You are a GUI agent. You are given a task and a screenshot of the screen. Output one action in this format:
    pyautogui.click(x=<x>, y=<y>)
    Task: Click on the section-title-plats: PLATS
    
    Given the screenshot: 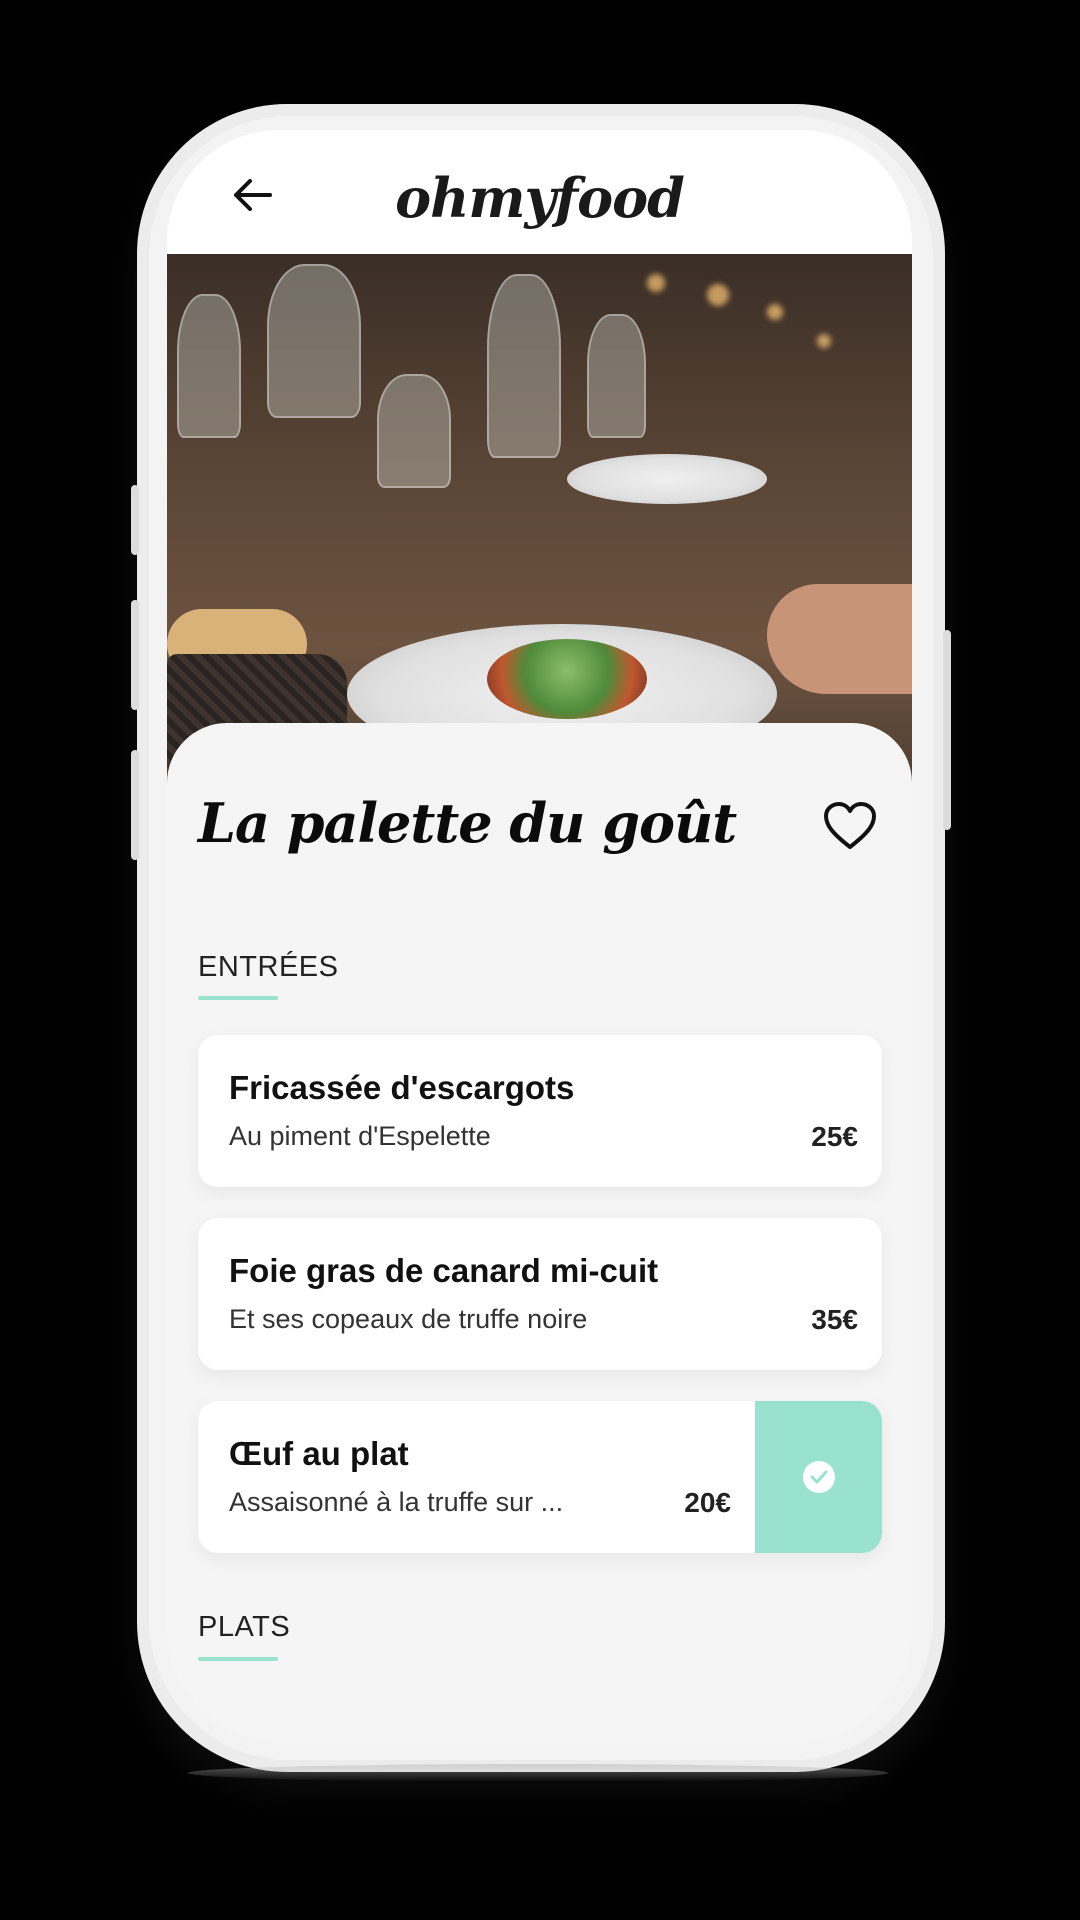 What is the action you would take?
    pyautogui.click(x=244, y=1627)
    